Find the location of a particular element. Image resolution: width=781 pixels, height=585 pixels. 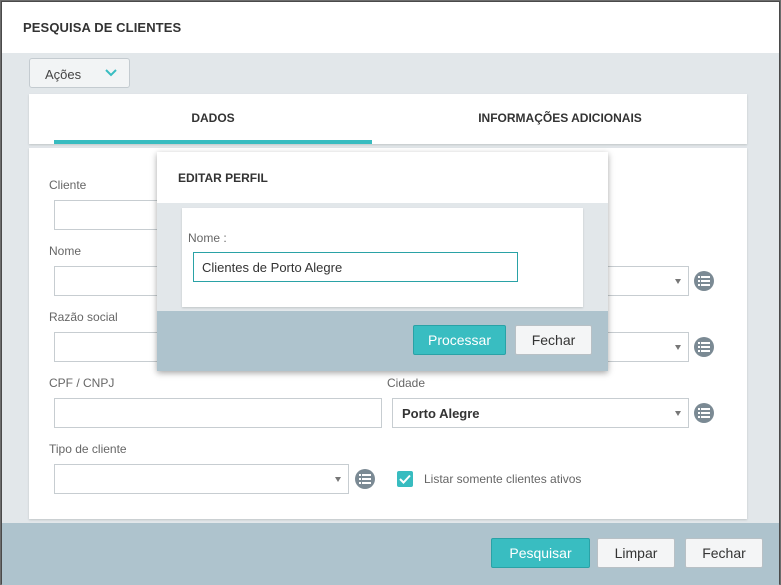

fechar-button: Fechar is located at coordinates (724, 553).